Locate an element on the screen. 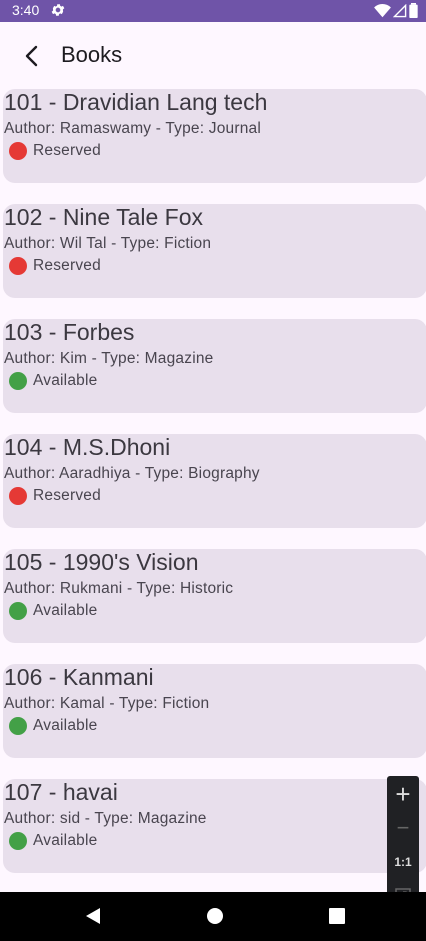 The image size is (426, 941). book-author-type: Author: sid - Type: Magazine is located at coordinates (105, 818).